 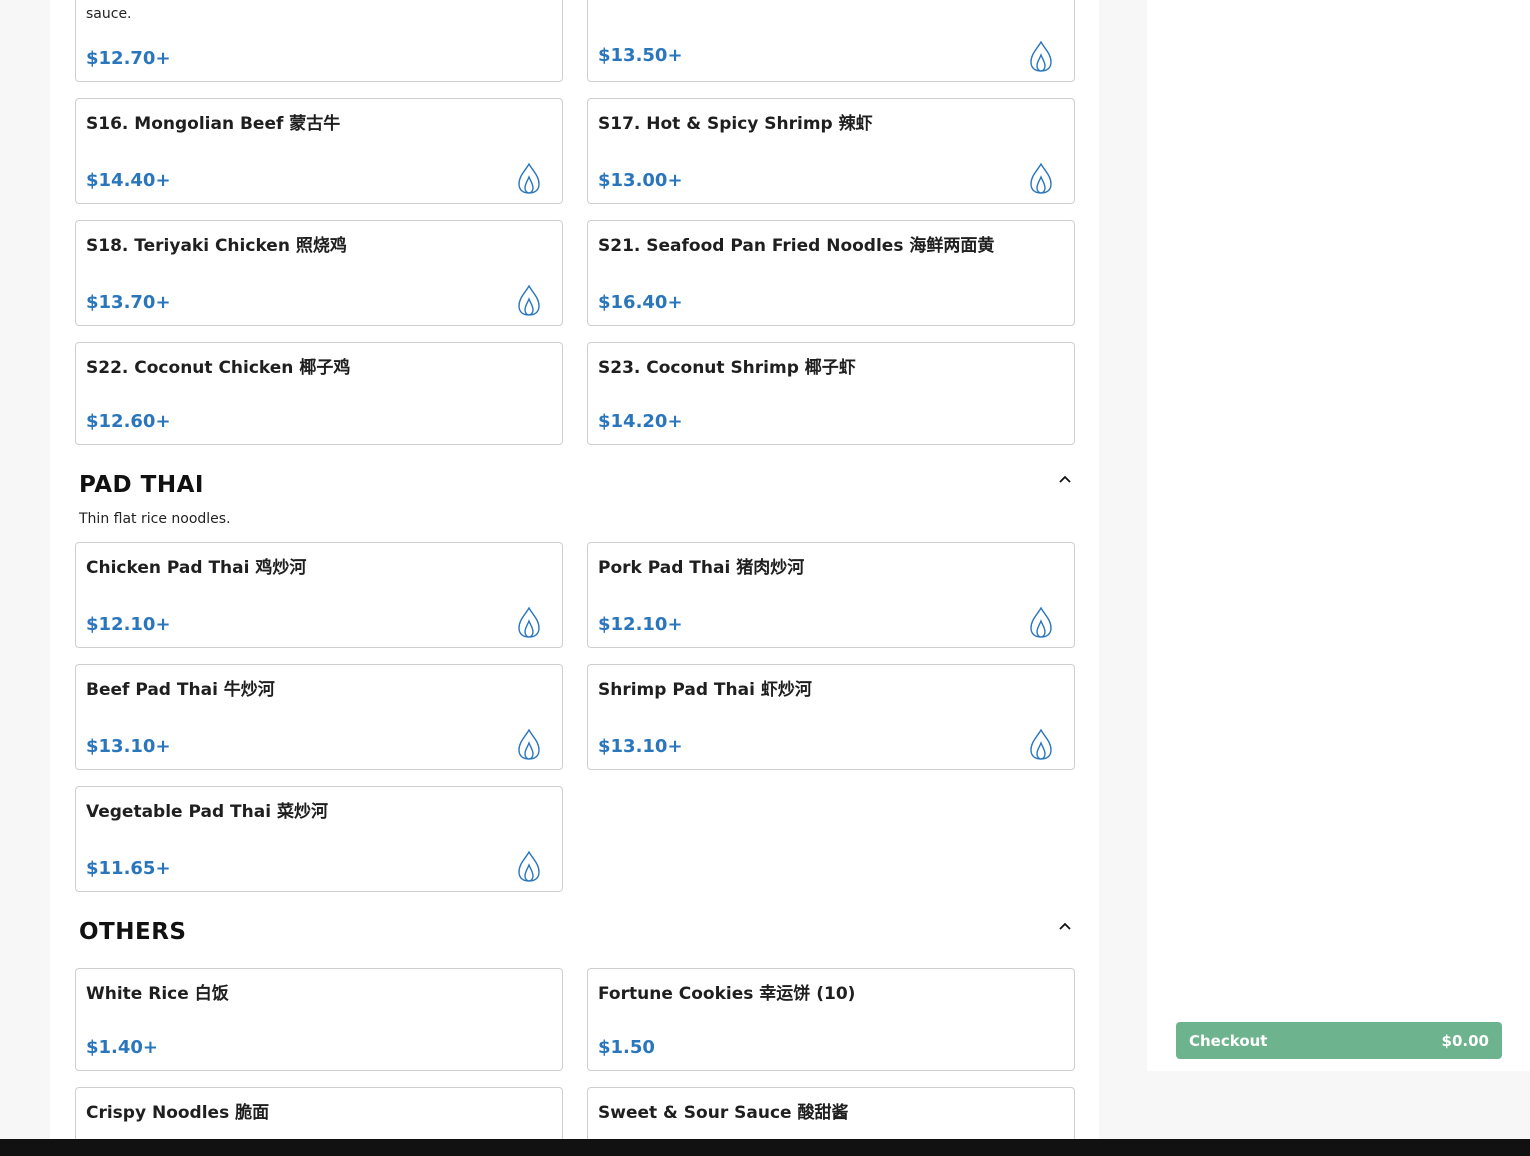 What do you see at coordinates (213, 124) in the screenshot?
I see `item-name: S16. Mongolian Beef 蒙古牛` at bounding box center [213, 124].